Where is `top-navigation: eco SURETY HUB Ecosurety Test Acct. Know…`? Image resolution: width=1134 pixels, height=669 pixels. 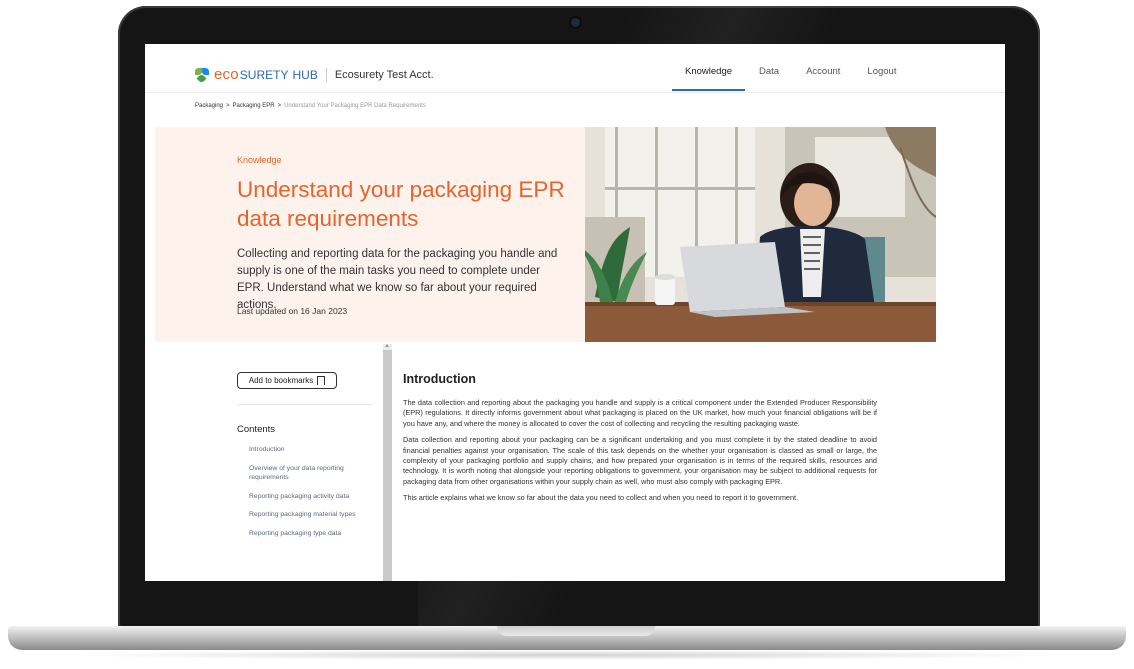
top-navigation: eco SURETY HUB Ecosurety Test Acct. Know… is located at coordinates (575, 68).